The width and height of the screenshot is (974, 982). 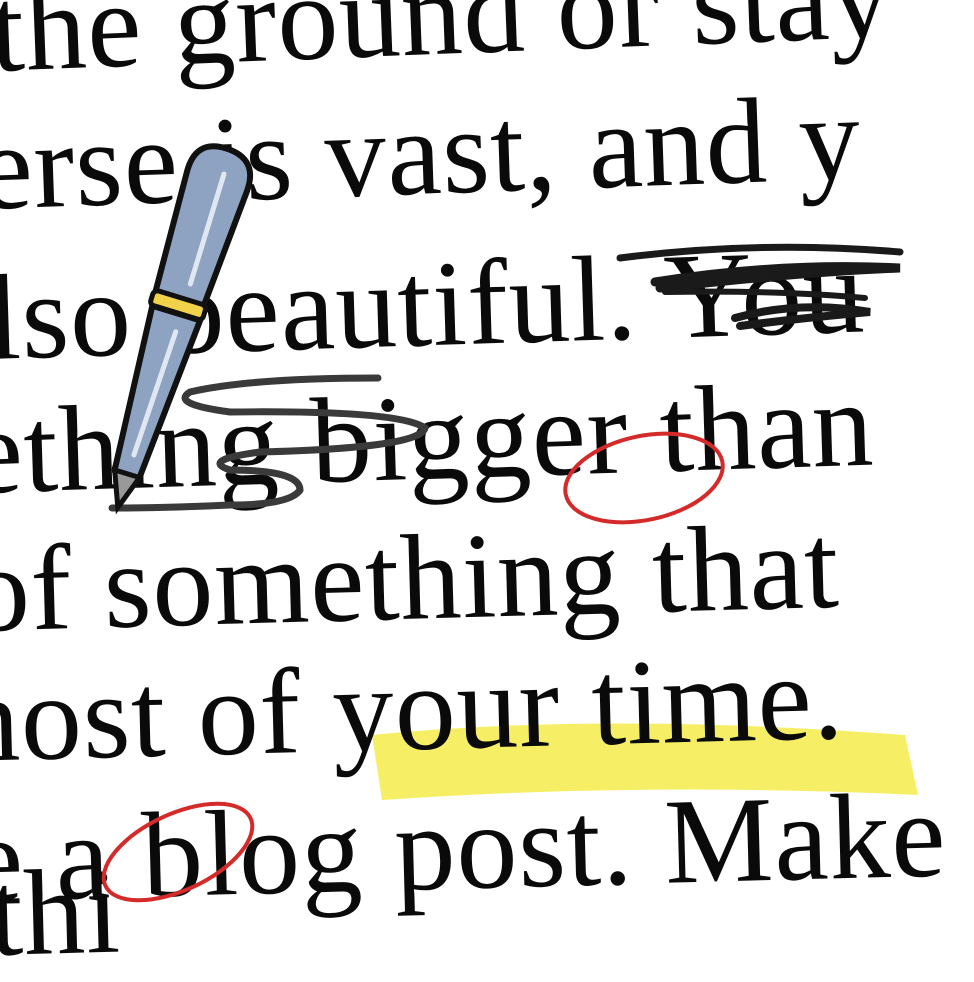 What do you see at coordinates (760, 286) in the screenshot?
I see `scribble-underline` at bounding box center [760, 286].